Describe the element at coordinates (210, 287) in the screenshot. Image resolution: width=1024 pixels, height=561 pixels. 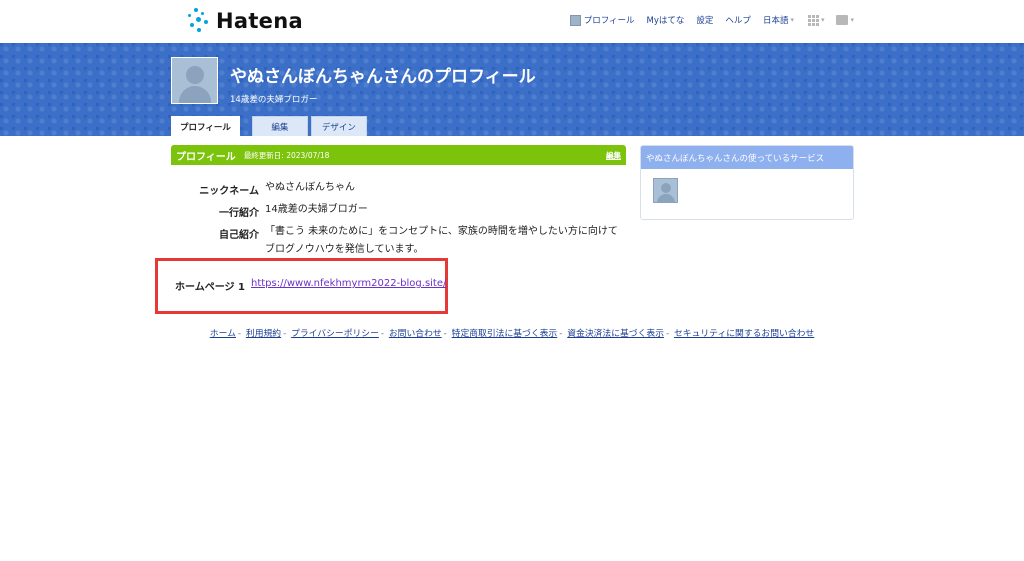
I see `homepage-label: ホームページ 1` at that location.